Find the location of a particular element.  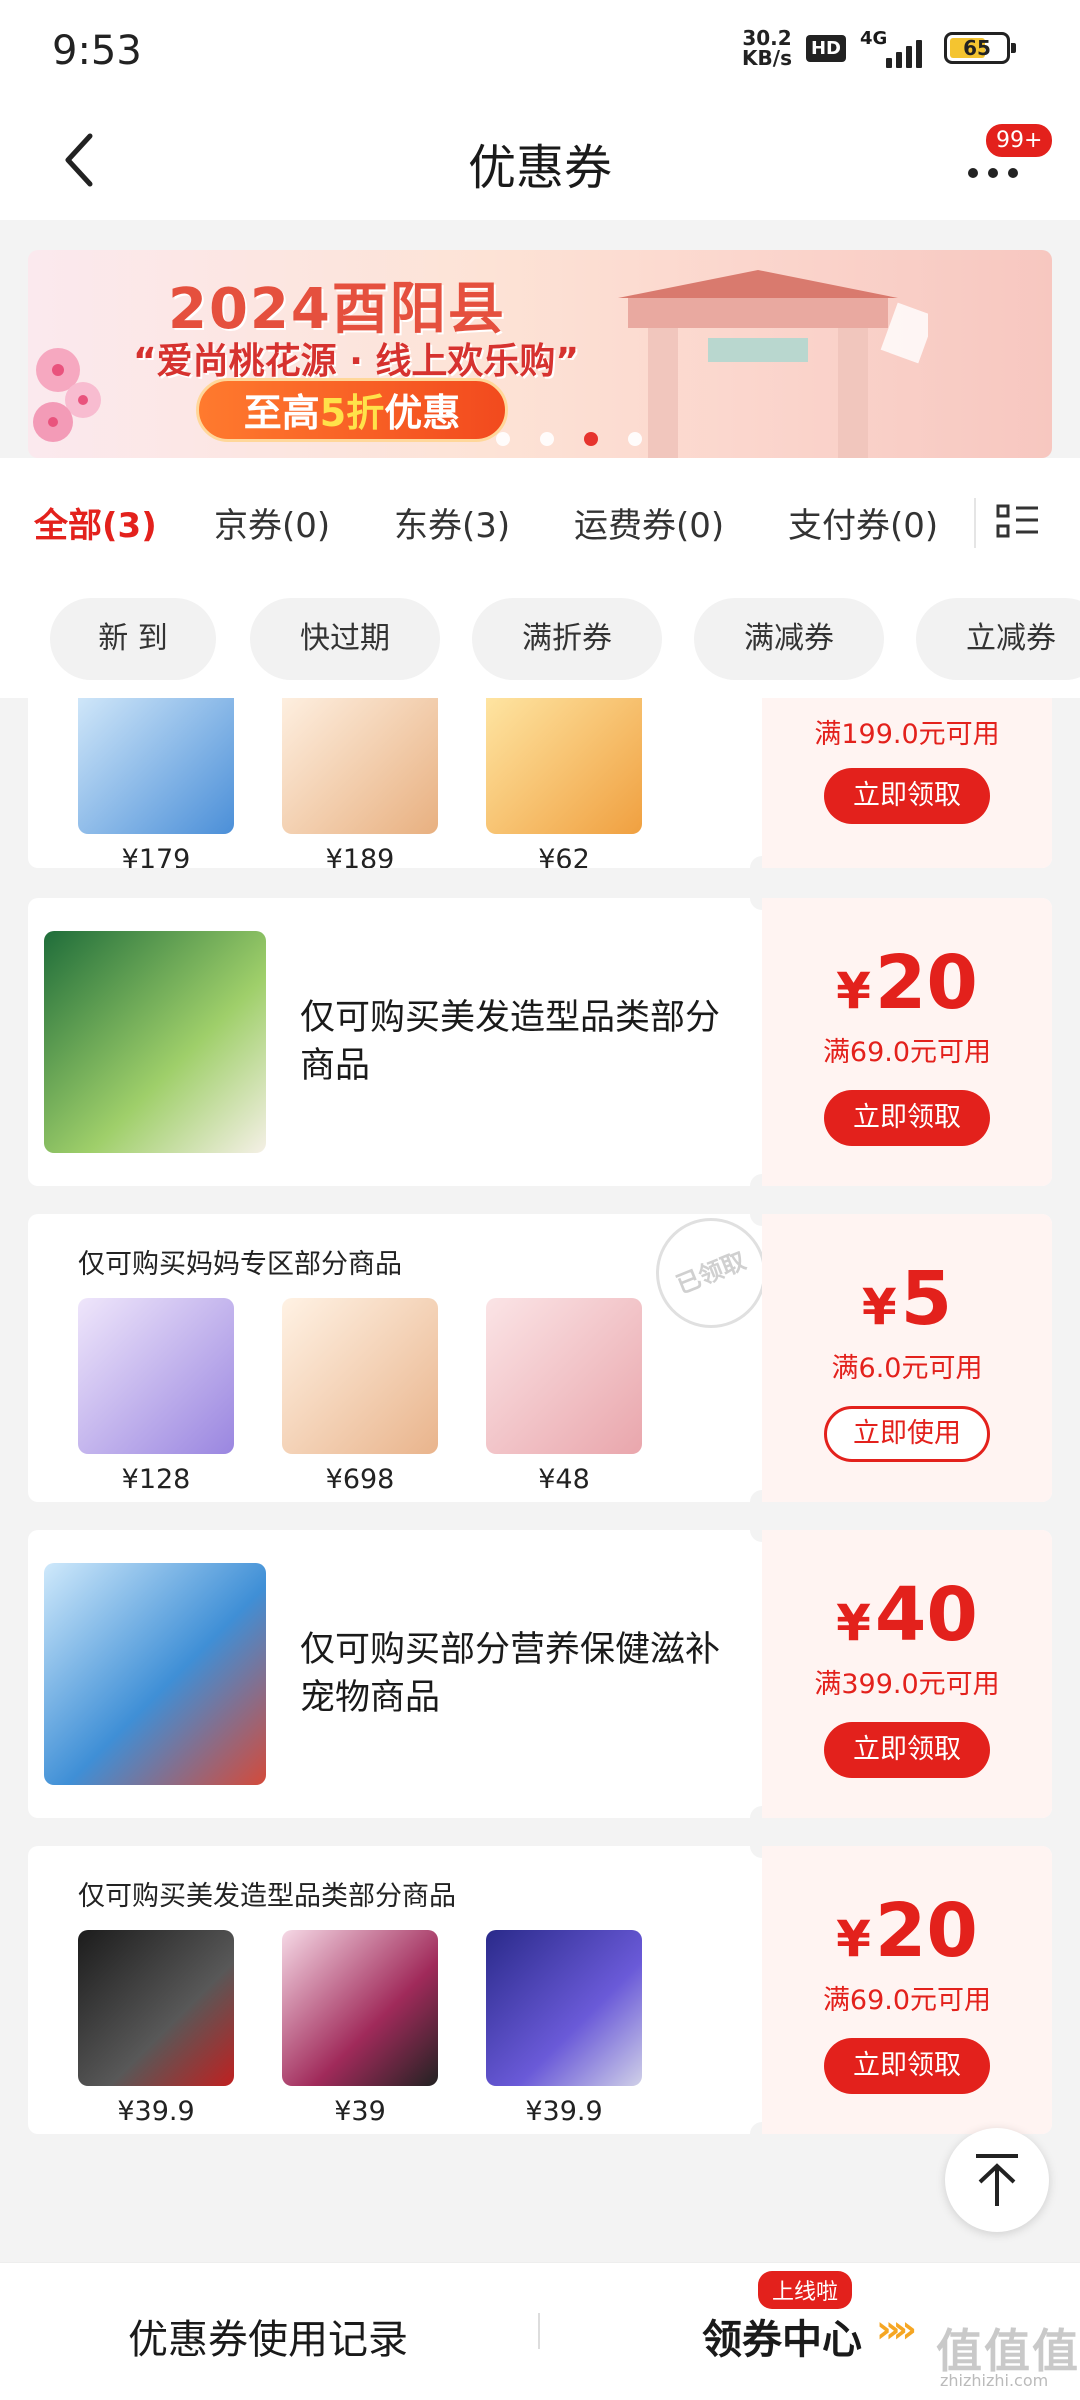

chip-threshold-off: 满减券 is located at coordinates (789, 639).